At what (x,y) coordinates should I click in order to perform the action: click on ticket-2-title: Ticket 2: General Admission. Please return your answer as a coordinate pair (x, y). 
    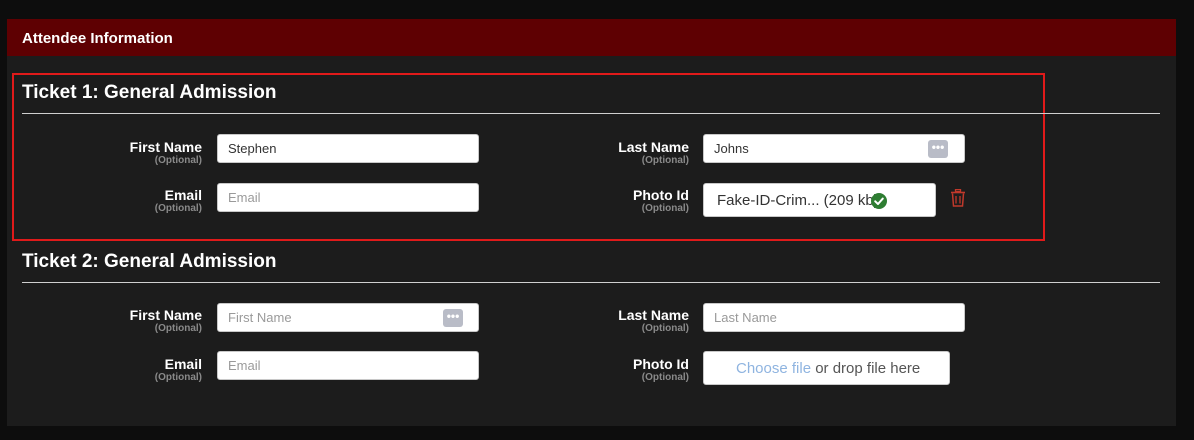
    Looking at the image, I should click on (149, 261).